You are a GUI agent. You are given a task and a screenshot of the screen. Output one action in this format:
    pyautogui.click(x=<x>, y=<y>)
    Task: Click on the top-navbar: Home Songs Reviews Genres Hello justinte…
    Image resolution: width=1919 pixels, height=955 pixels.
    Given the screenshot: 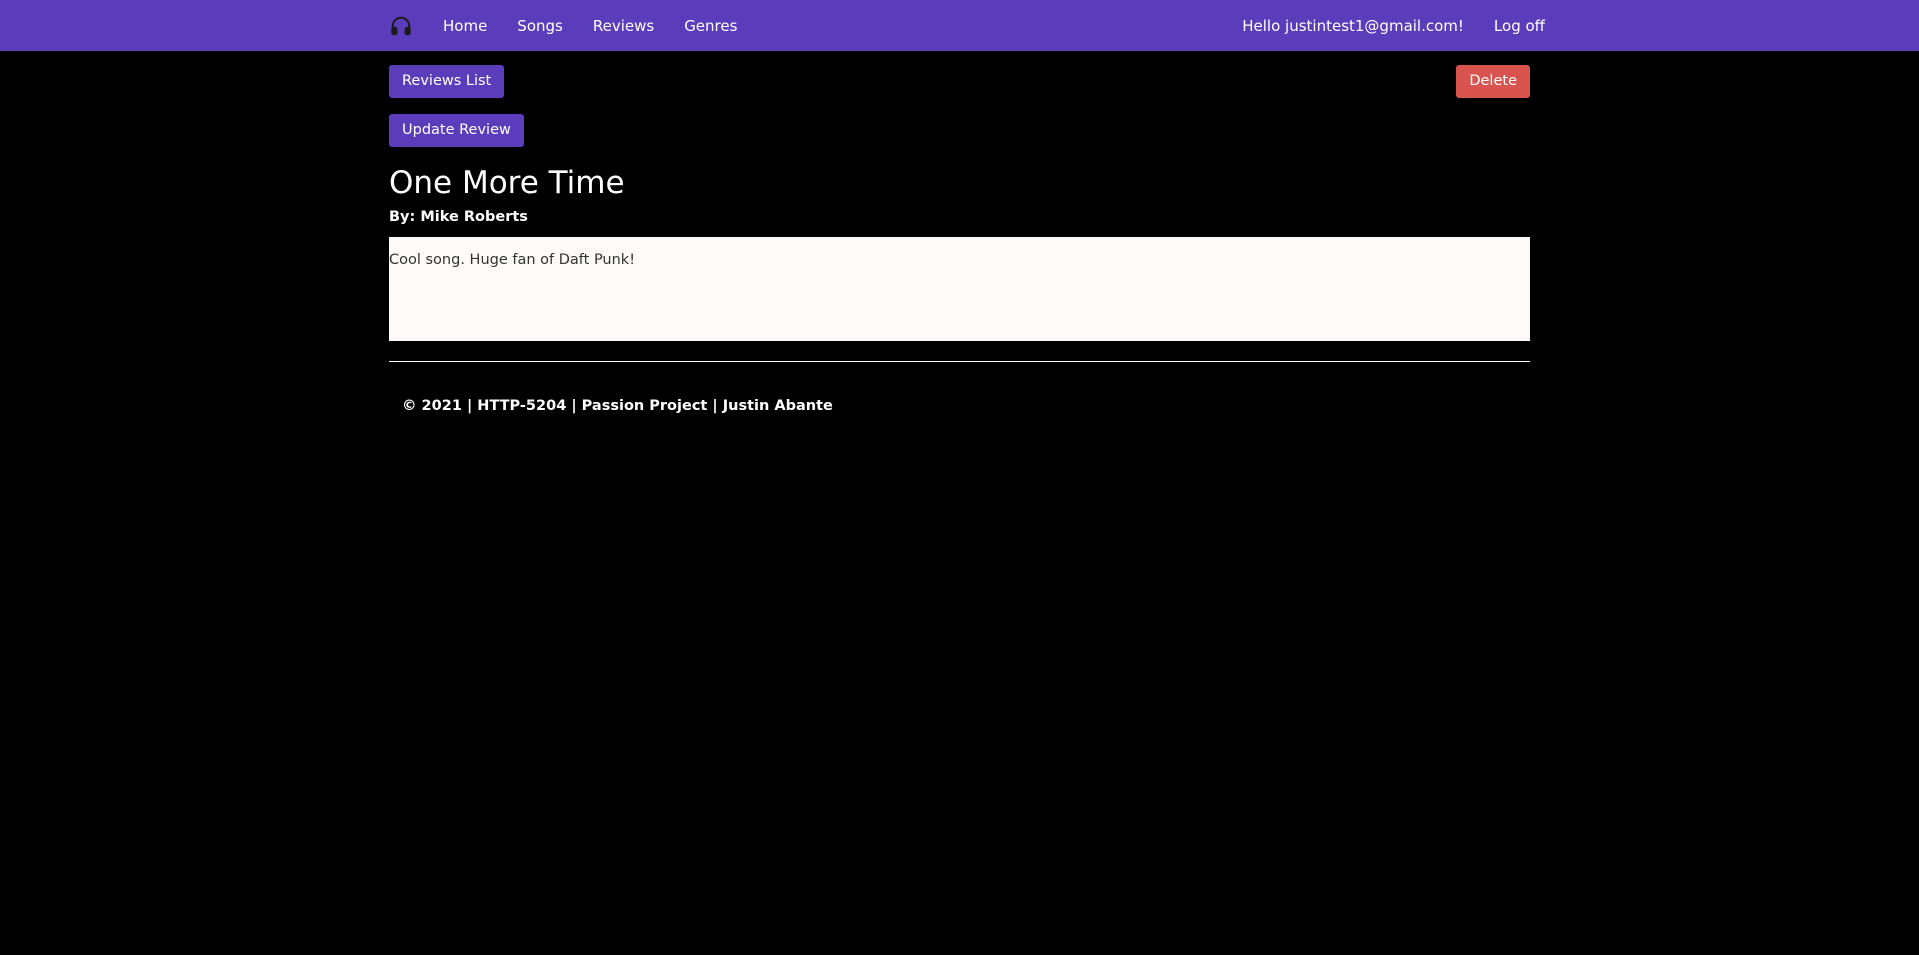 What is the action you would take?
    pyautogui.click(x=959, y=25)
    